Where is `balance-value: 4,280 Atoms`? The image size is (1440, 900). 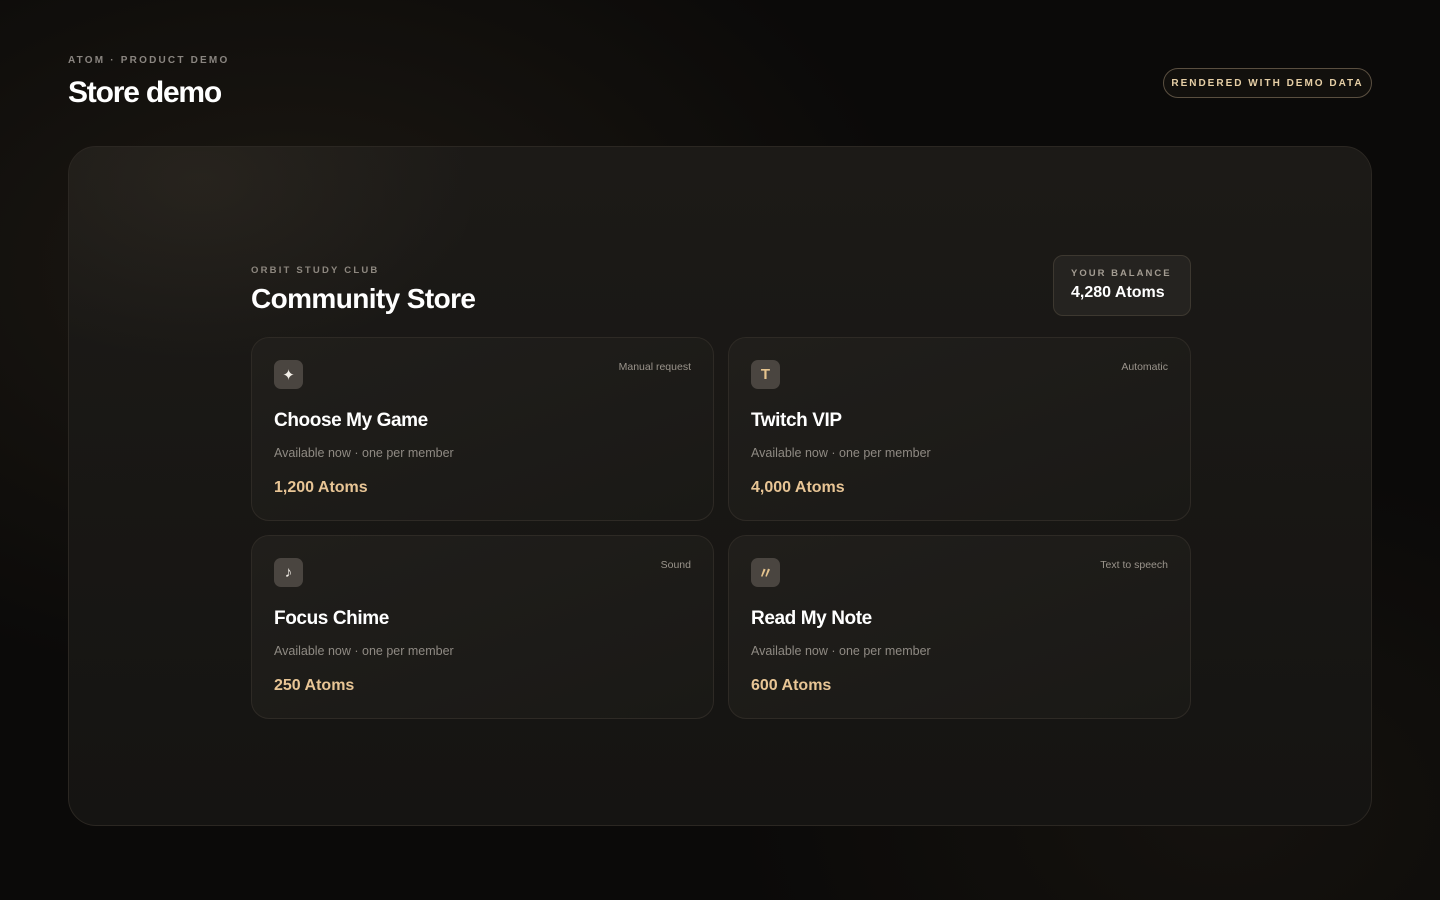 balance-value: 4,280 Atoms is located at coordinates (1118, 292).